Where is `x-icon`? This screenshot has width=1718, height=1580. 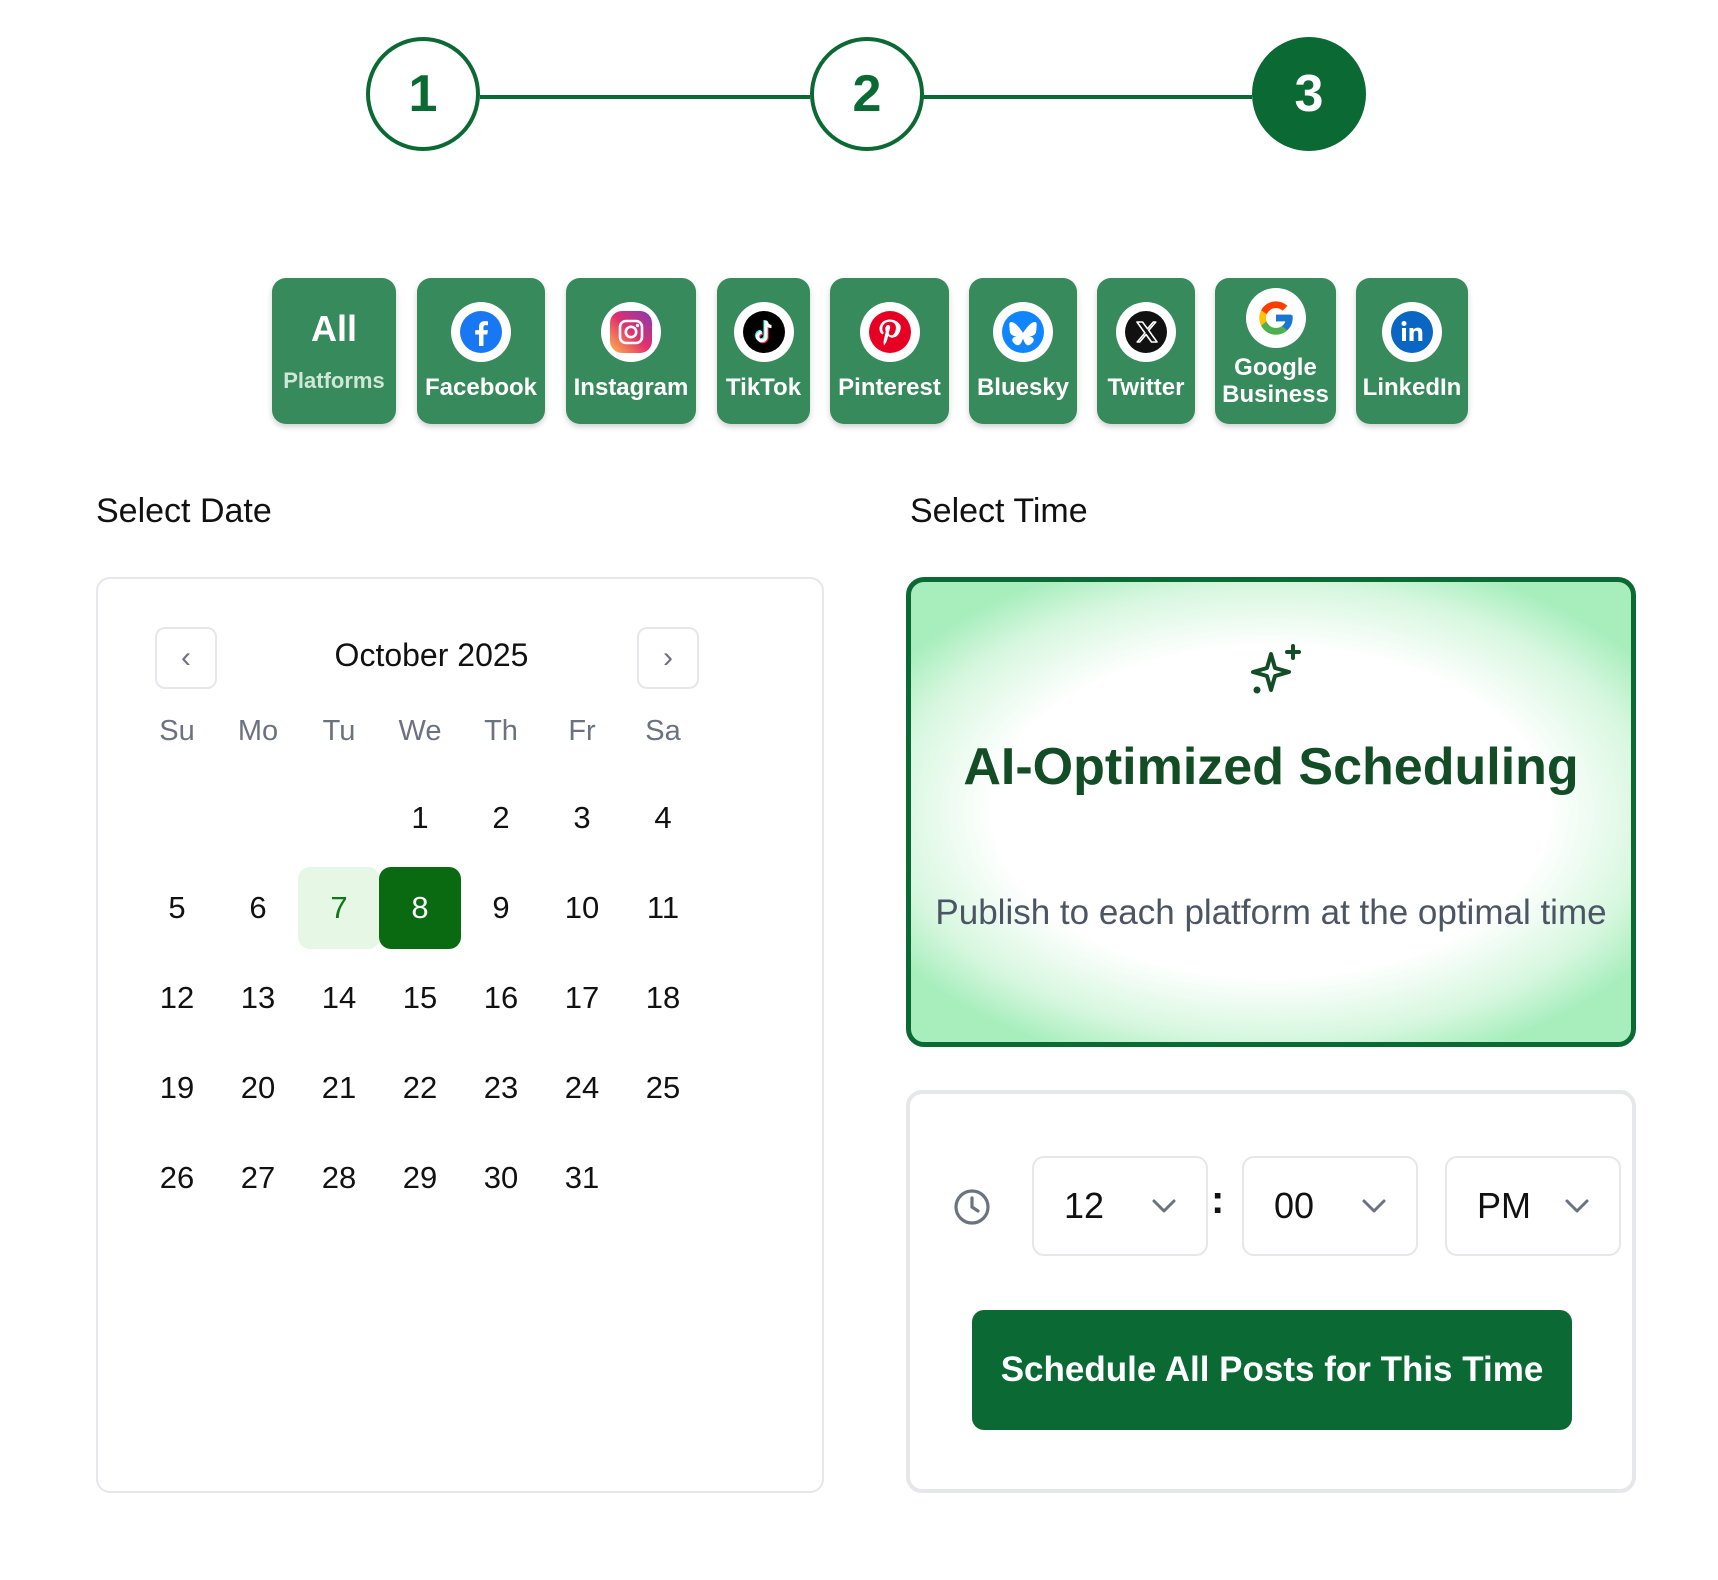
x-icon is located at coordinates (1146, 331).